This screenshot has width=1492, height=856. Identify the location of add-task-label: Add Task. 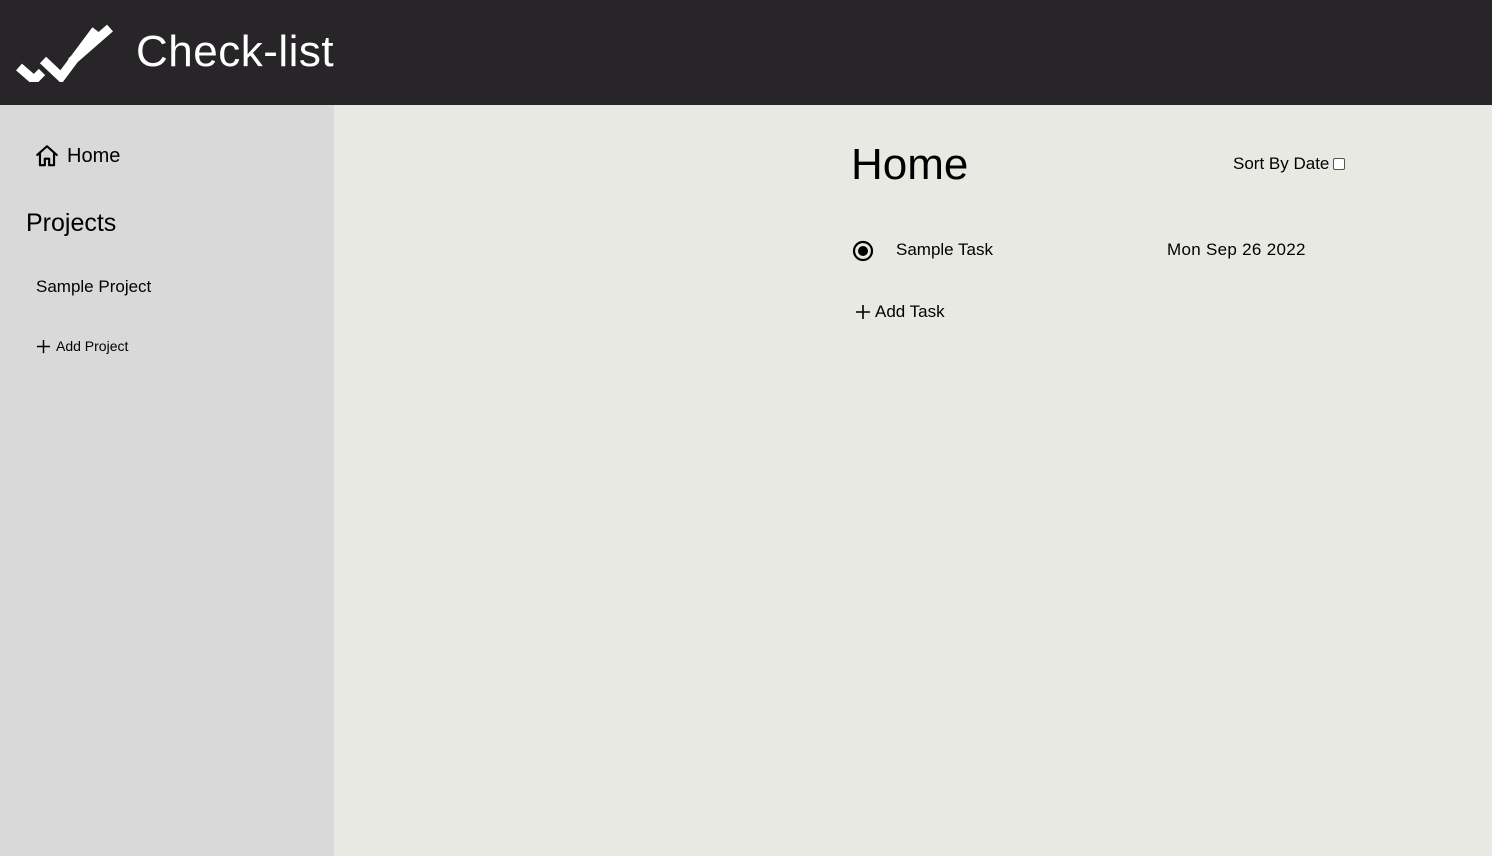
(910, 311).